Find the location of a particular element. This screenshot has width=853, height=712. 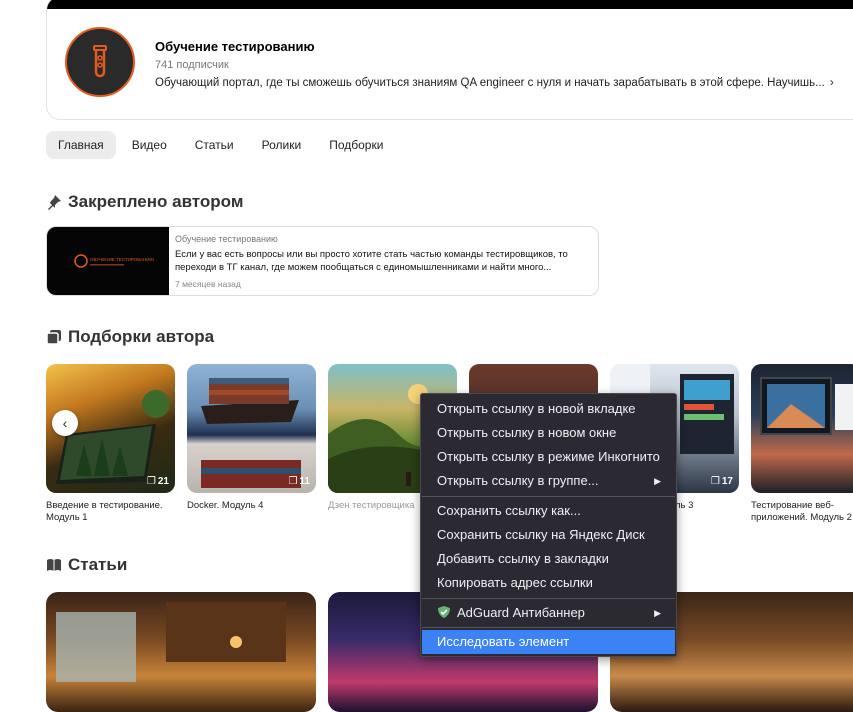

collection-count-badge: ❐ 21 is located at coordinates (158, 481).